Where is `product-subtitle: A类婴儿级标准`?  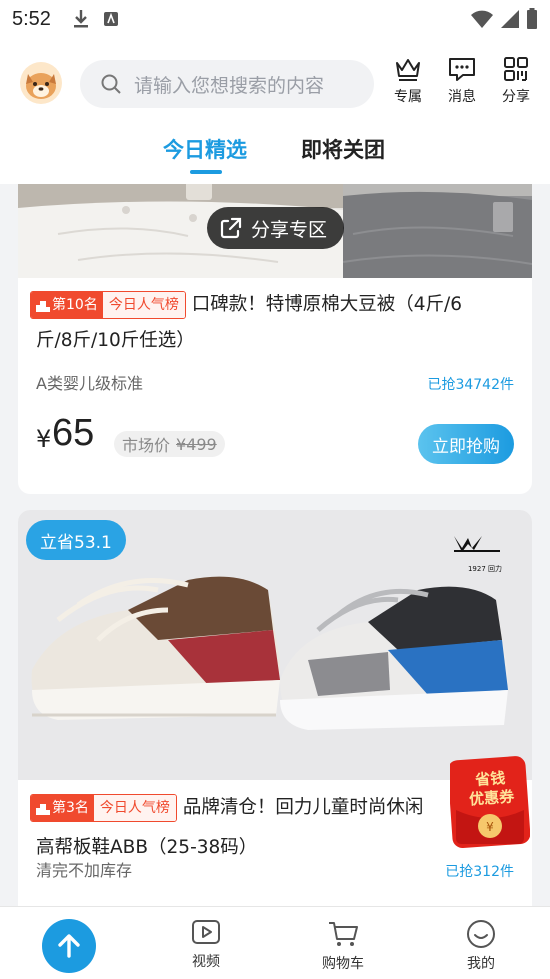
product-subtitle: A类婴儿级标准 is located at coordinates (89, 383).